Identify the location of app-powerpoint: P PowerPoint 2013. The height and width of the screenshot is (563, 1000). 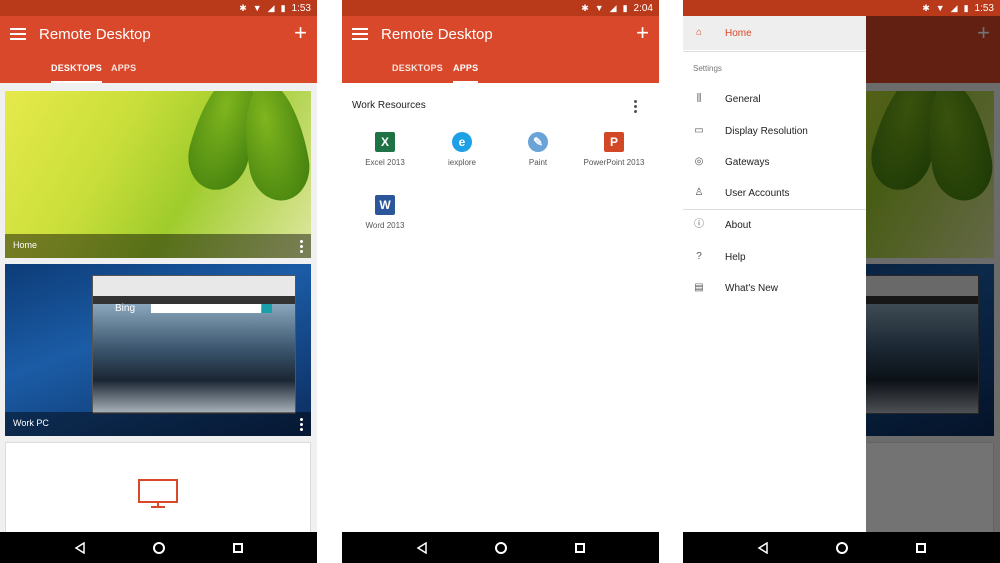
(614, 149).